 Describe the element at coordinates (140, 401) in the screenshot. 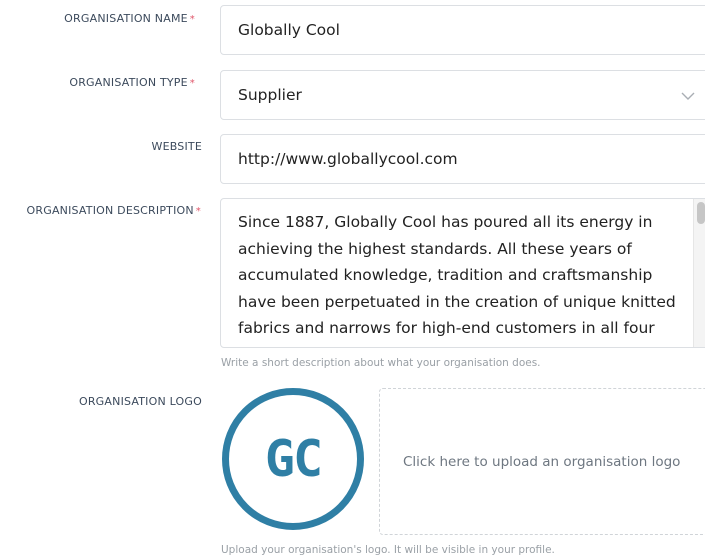

I see `organisation-logo-label: ORGANISATION LOGO` at that location.